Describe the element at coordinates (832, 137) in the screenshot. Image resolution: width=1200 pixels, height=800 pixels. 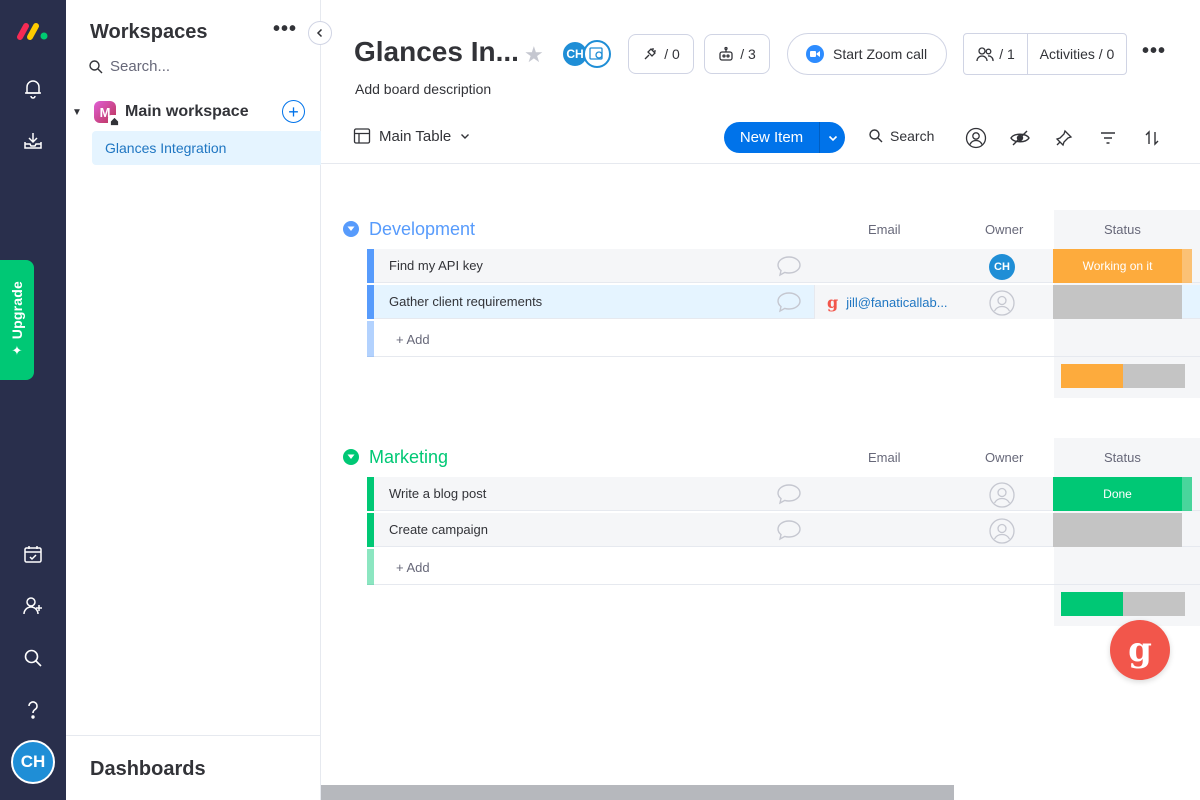
I see `new-item-dropdown` at that location.